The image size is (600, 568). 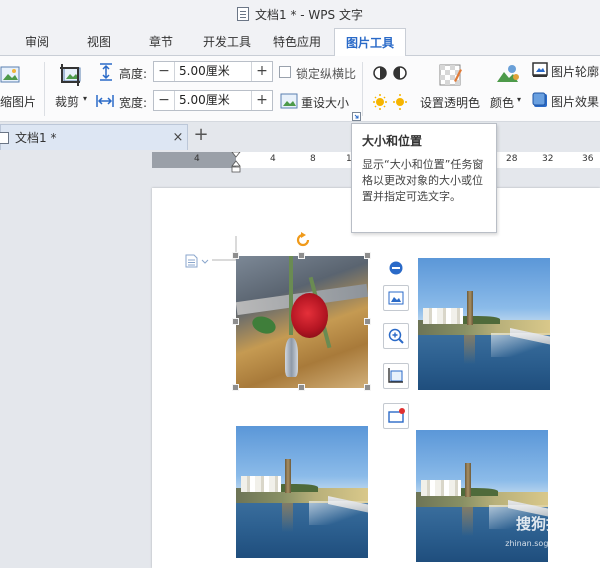 What do you see at coordinates (519, 99) in the screenshot?
I see `color-dropdown-icon: ▾` at bounding box center [519, 99].